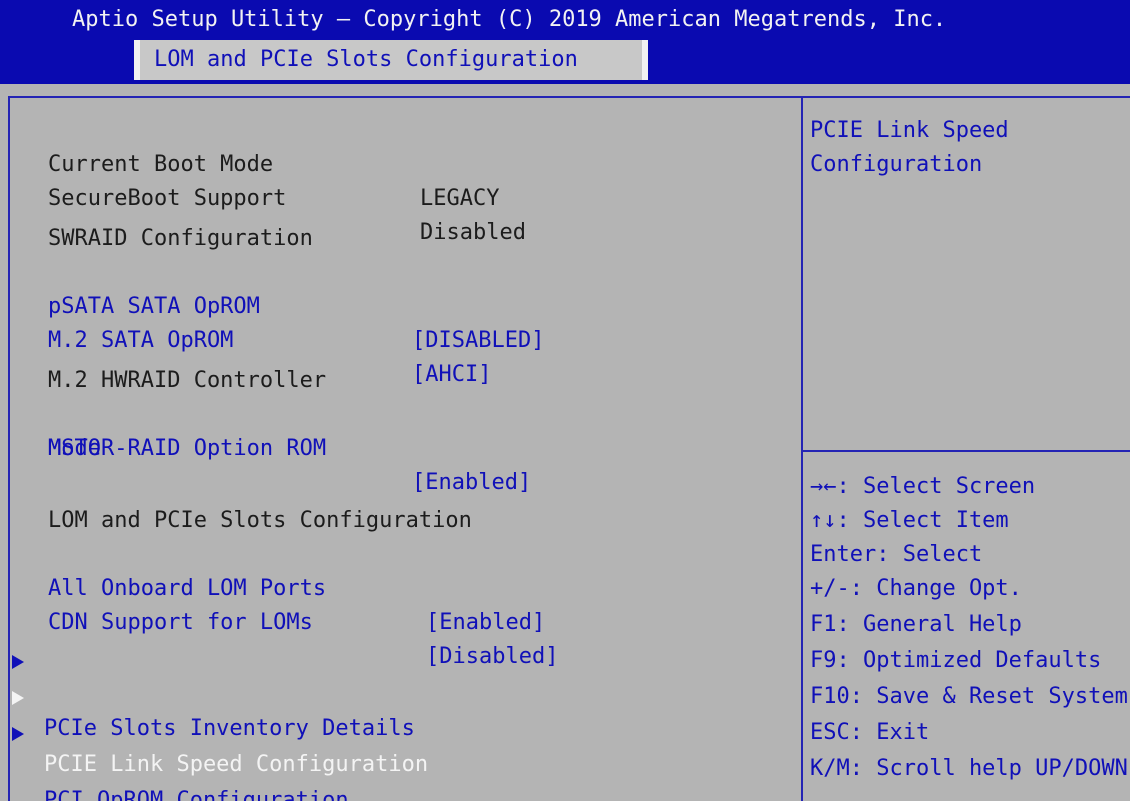 The width and height of the screenshot is (1130, 801). What do you see at coordinates (471, 483) in the screenshot?
I see `mstor-raid-value: [Enabled]` at bounding box center [471, 483].